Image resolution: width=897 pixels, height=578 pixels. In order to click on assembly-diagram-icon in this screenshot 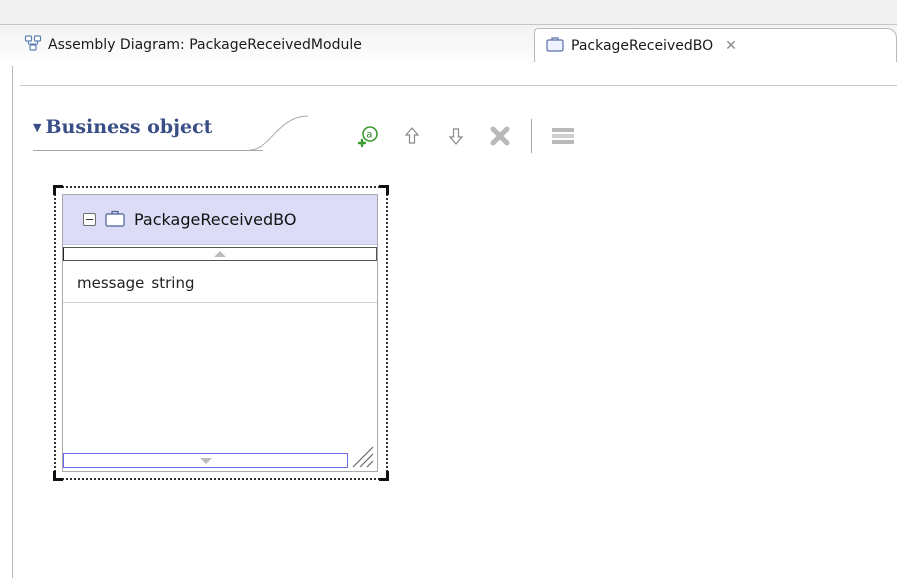, I will do `click(33, 45)`.